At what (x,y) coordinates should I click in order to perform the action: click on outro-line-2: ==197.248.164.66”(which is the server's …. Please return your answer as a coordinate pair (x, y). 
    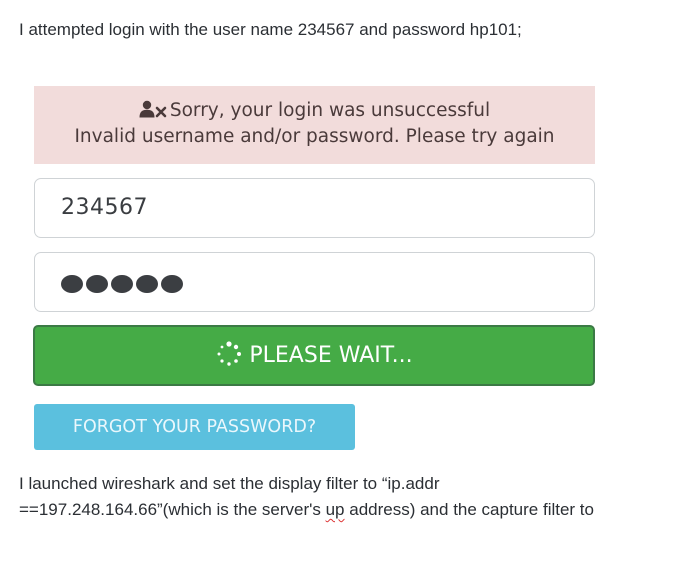
    Looking at the image, I should click on (344, 510).